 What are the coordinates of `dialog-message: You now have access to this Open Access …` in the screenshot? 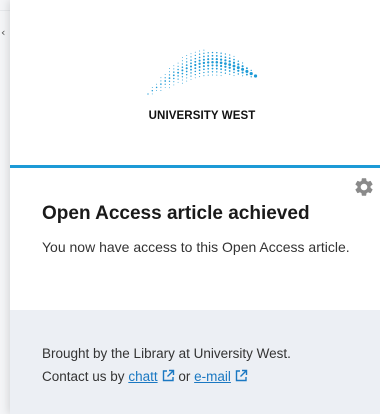 It's located at (196, 247).